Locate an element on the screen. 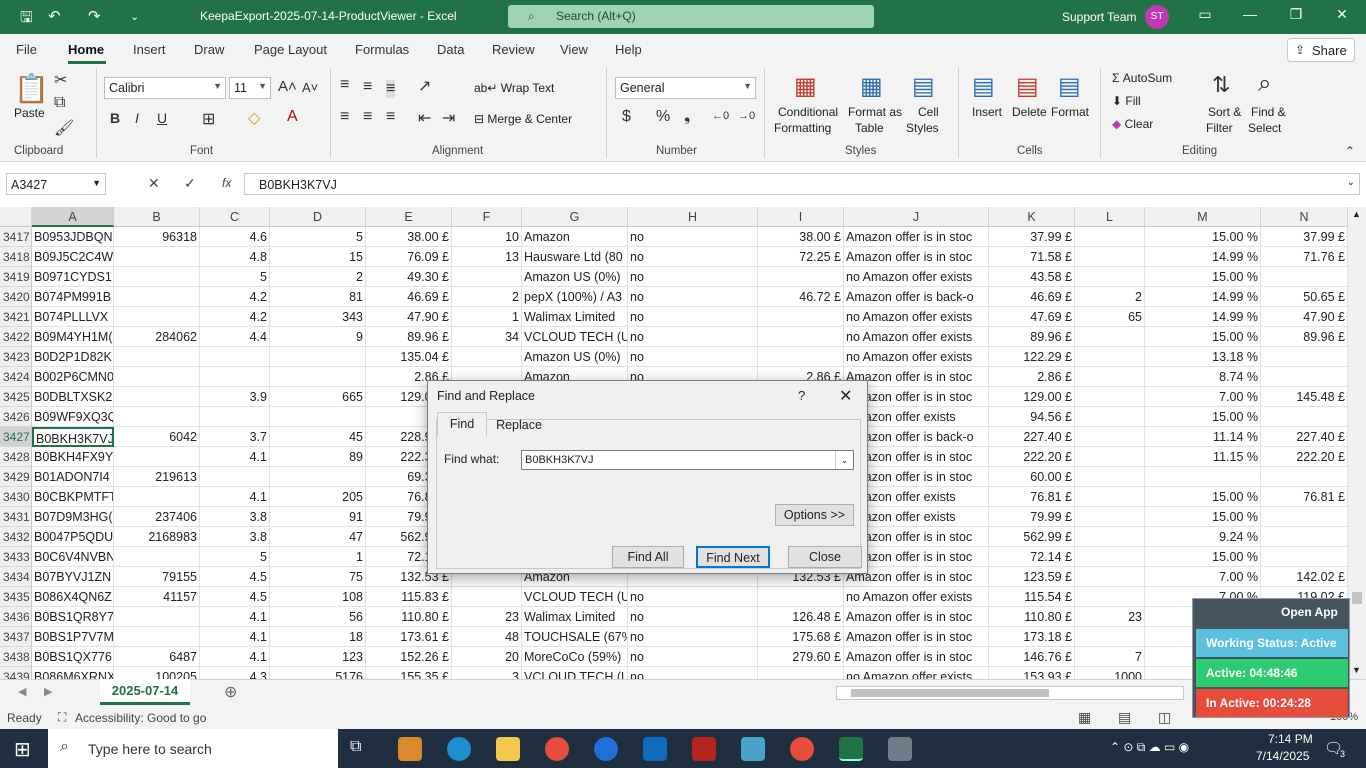  table-cell: Amazon offer is in stoc is located at coordinates (916, 637).